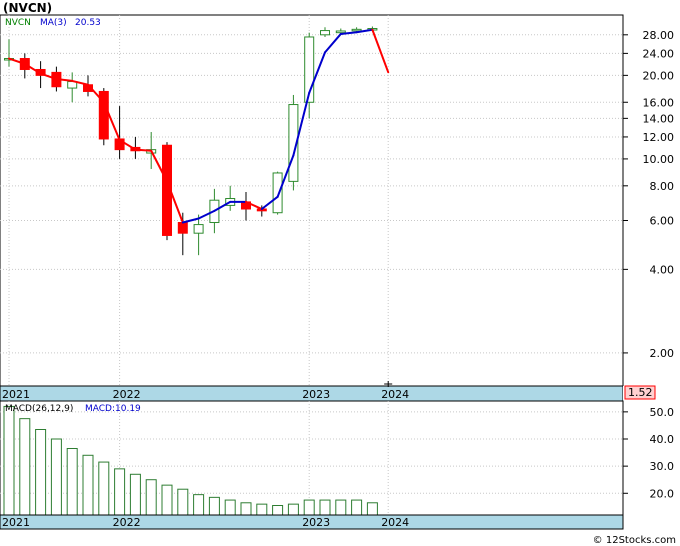  I want to click on macd-x-label: 2023, so click(316, 522).